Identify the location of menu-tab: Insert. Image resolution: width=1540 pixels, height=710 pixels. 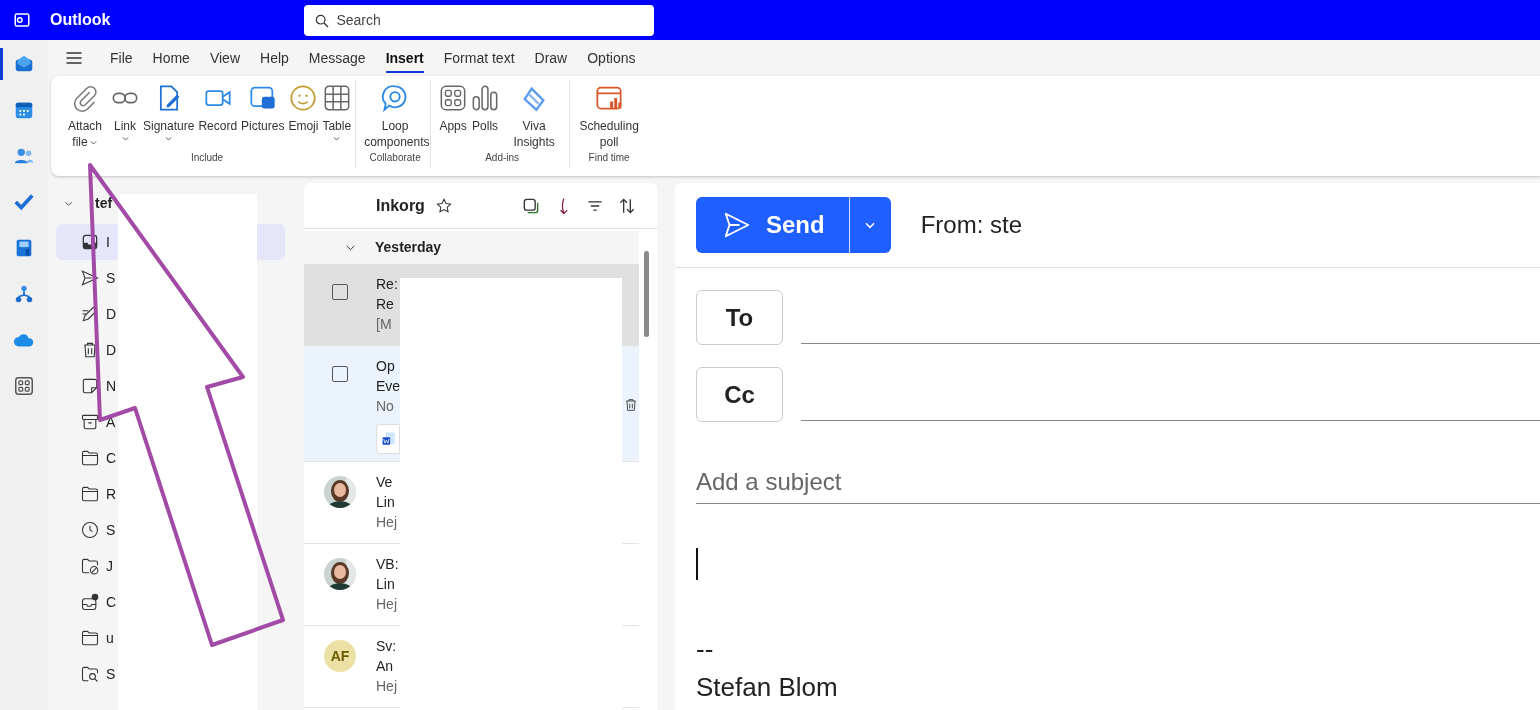
(404, 58).